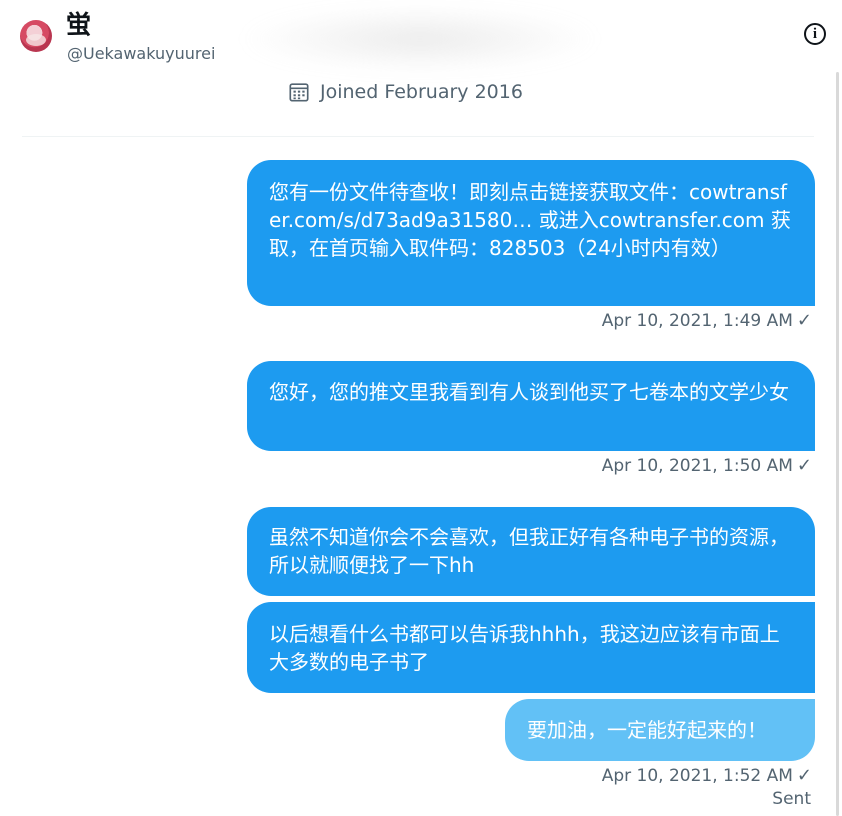  I want to click on message-bubble: 以后想看什么书都可以告诉我hhhh，我这边应该有市面上大多数的电子书了, so click(531, 647).